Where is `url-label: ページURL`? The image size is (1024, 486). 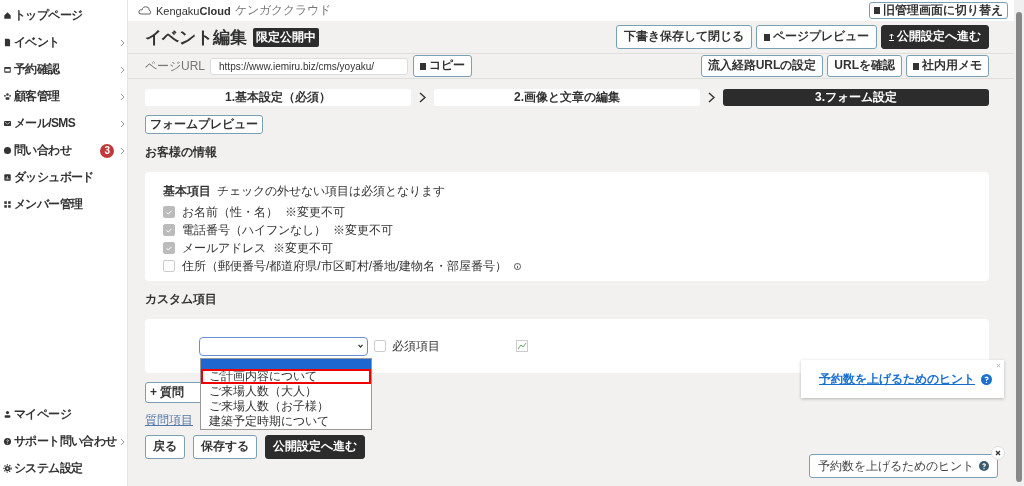
url-label: ページURL is located at coordinates (175, 66).